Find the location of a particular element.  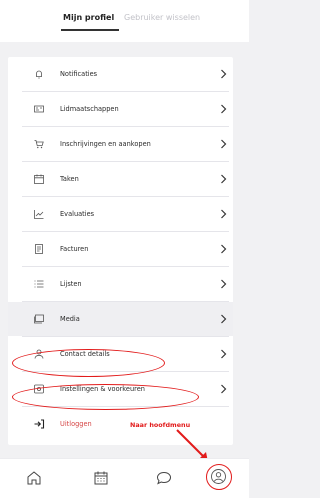

bottom-nav-bar is located at coordinates (124, 478).